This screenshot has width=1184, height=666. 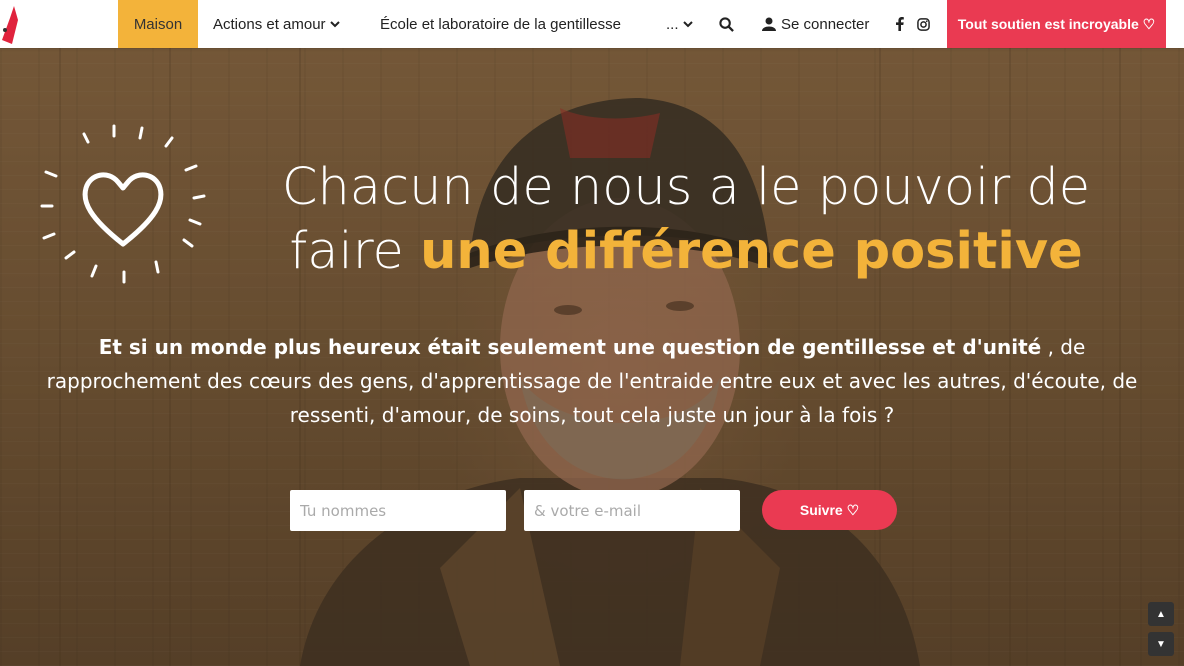 I want to click on nav-item-ecole: École et laboratoire de la gentillesse, so click(x=500, y=24).